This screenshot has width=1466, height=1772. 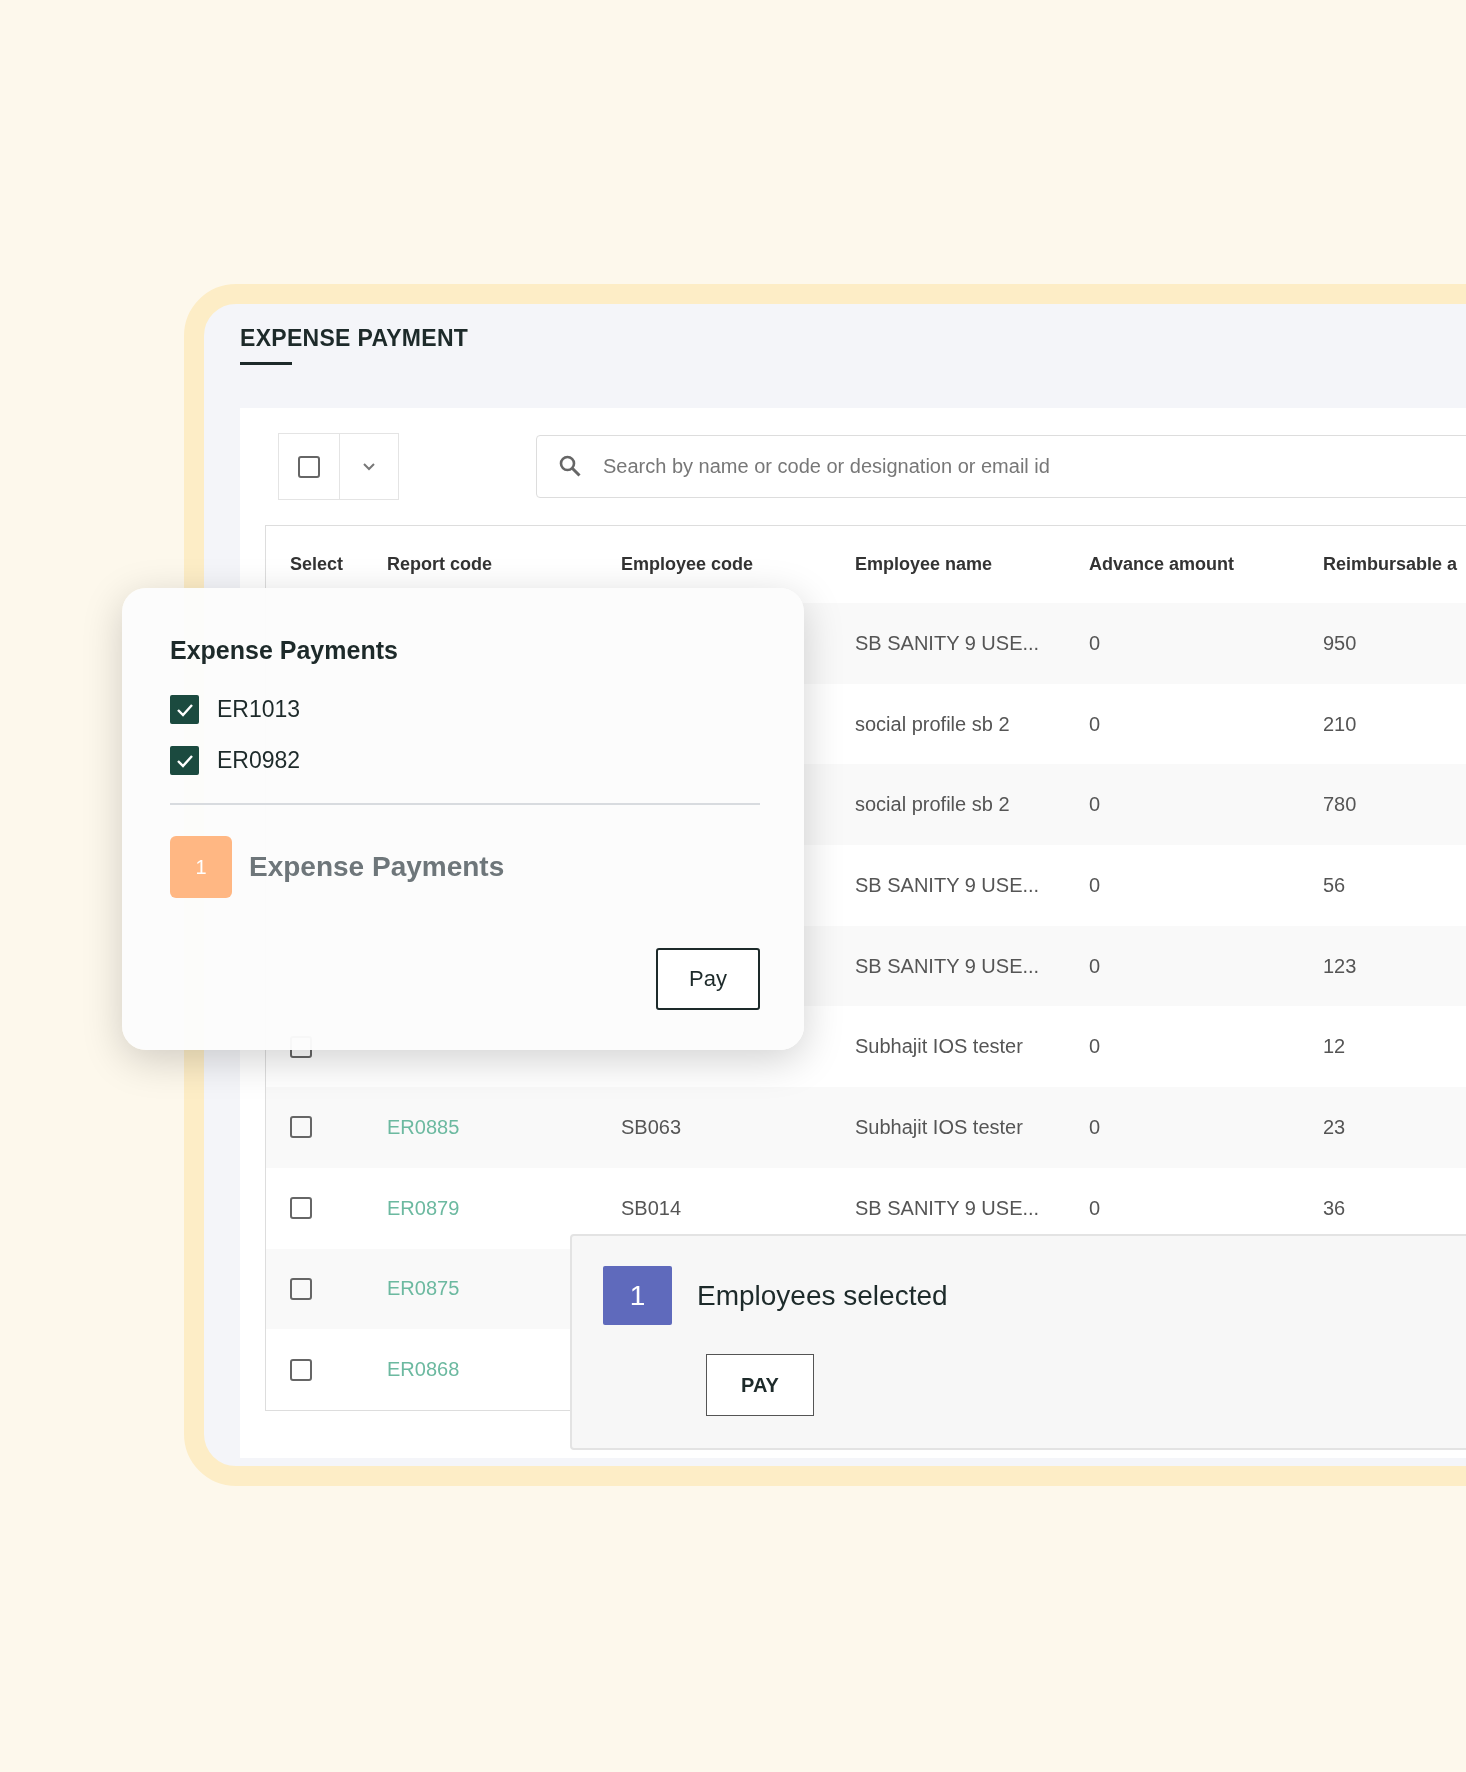 I want to click on table-cell: SB063, so click(x=651, y=1126).